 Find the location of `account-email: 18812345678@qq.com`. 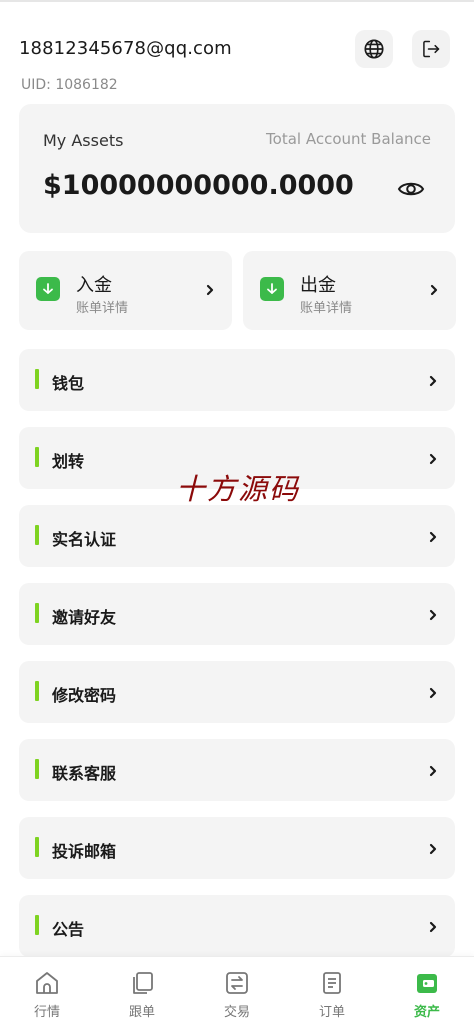

account-email: 18812345678@qq.com is located at coordinates (125, 48).